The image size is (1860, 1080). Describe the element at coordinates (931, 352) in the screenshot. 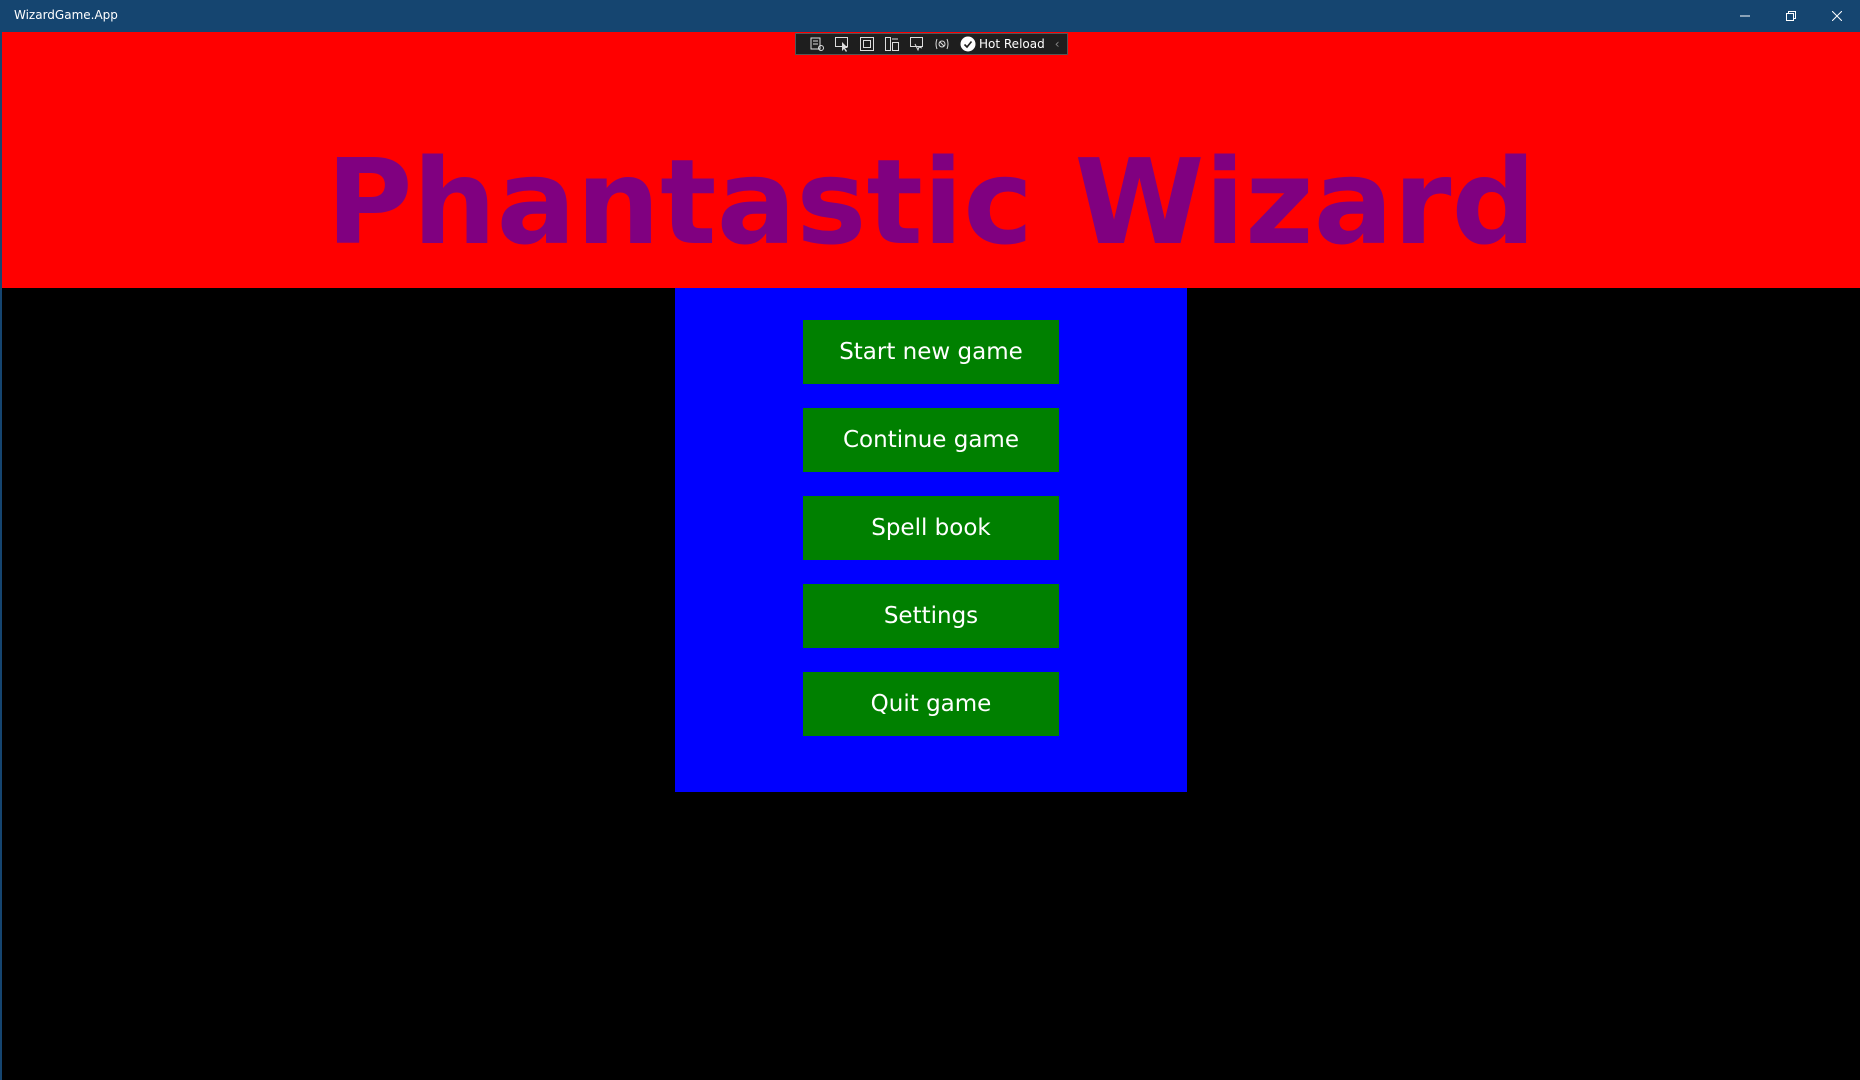

I see `start-new-game-button: Start new game` at that location.